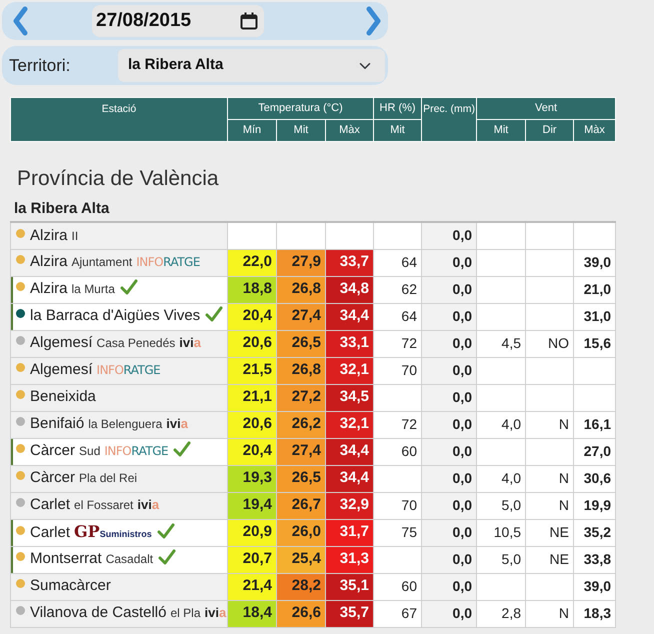 The width and height of the screenshot is (654, 634). What do you see at coordinates (501, 424) in the screenshot?
I see `table-cell: 4,0` at bounding box center [501, 424].